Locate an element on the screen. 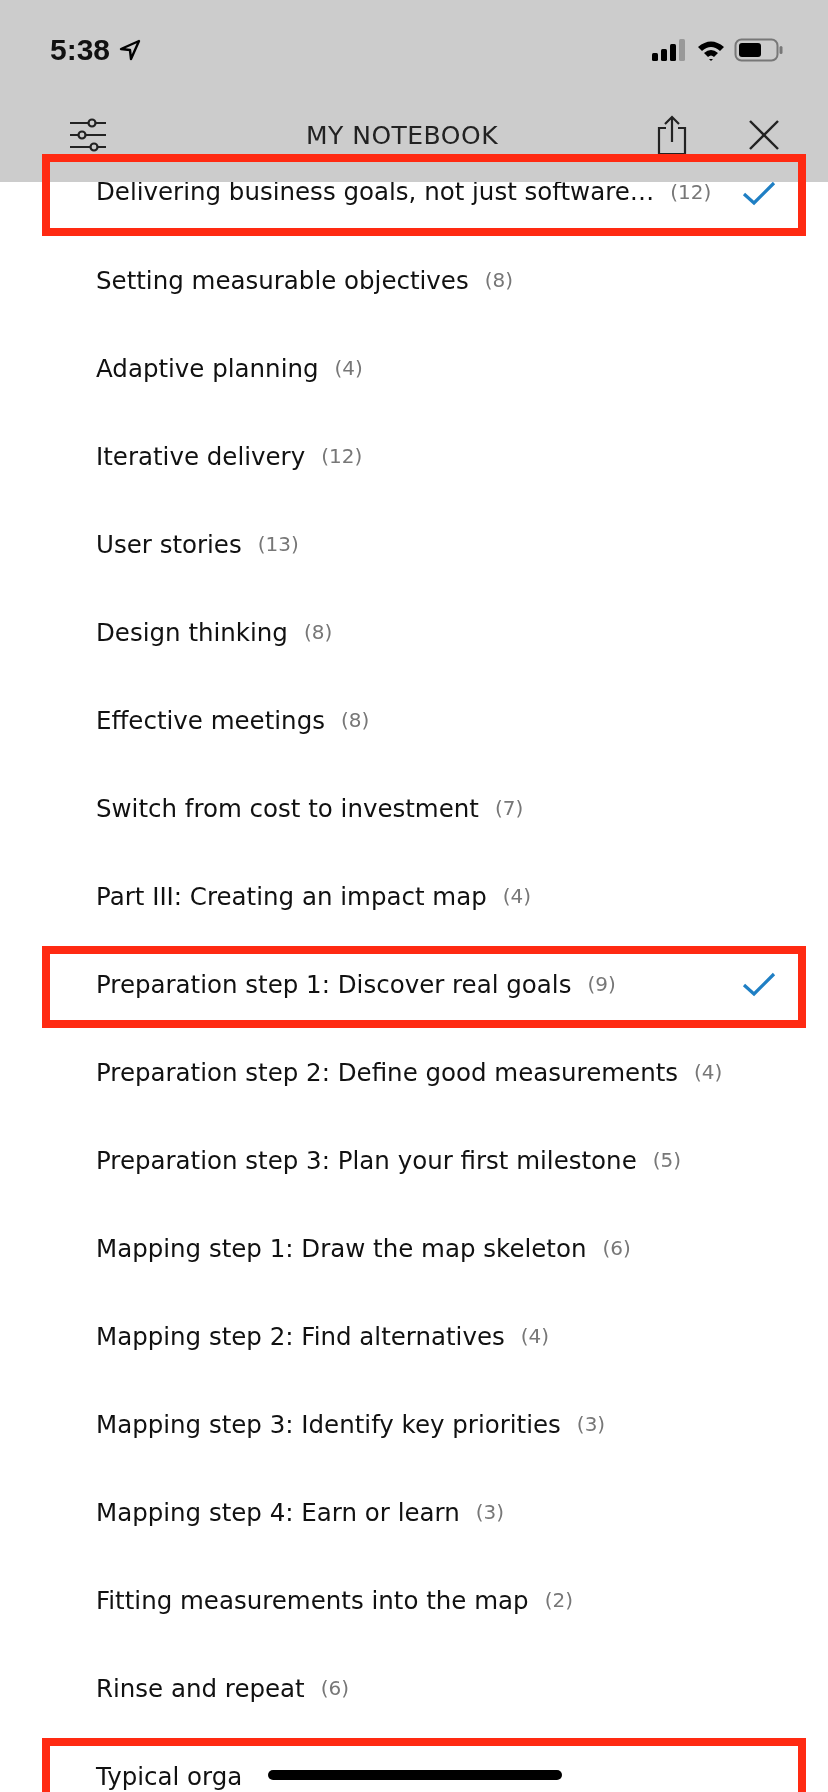 This screenshot has height=1792, width=828. chapter-row: Mapping step 2: Find alternatives (4) is located at coordinates (414, 1336).